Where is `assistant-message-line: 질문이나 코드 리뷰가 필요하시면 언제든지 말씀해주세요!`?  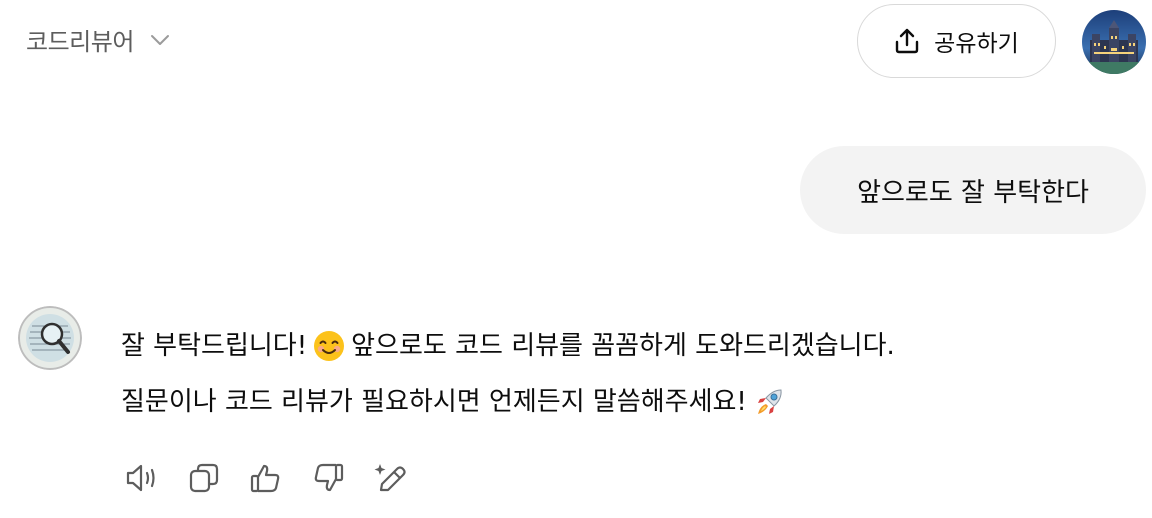 assistant-message-line: 질문이나 코드 리뷰가 필요하시면 언제든지 말씀해주세요! is located at coordinates (621, 402).